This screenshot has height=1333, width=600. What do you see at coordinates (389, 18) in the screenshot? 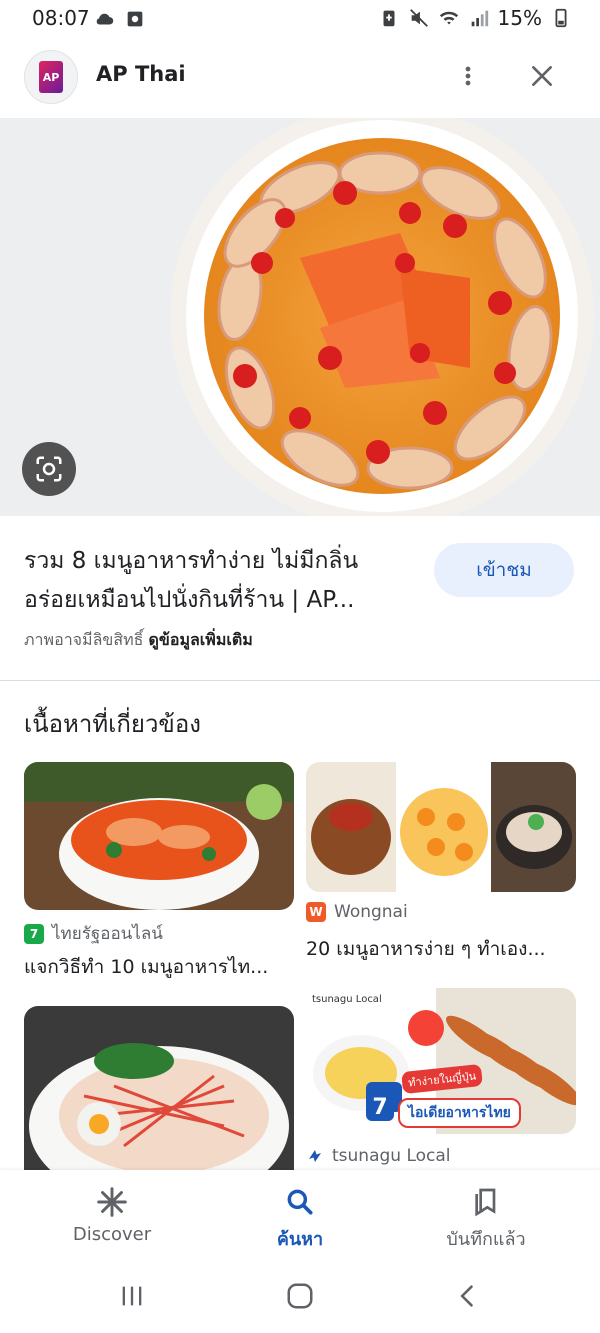
I see `battery-saver-icon` at bounding box center [389, 18].